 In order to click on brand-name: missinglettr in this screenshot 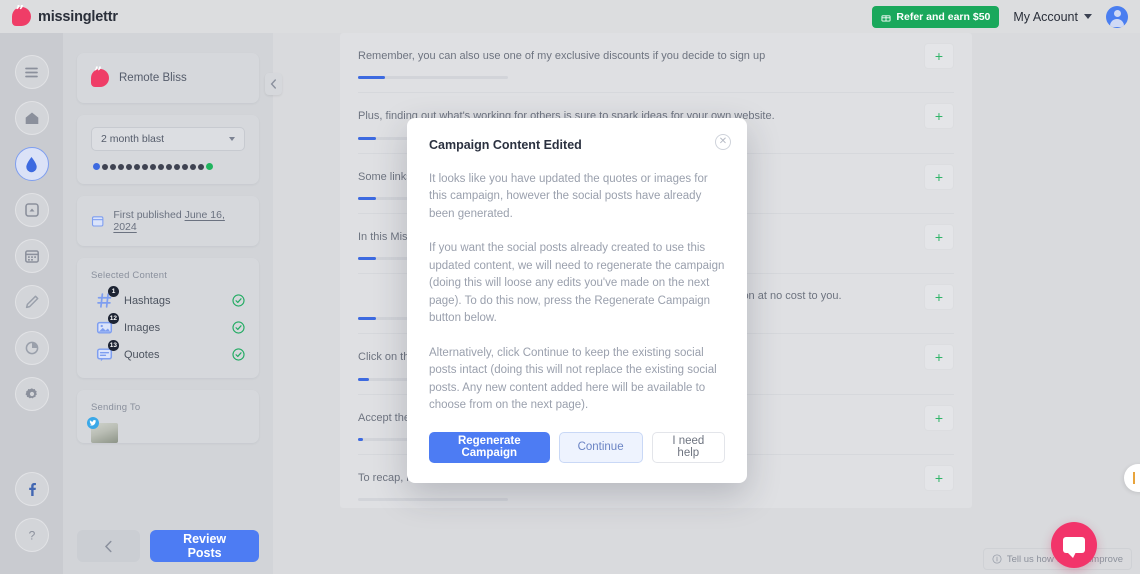, I will do `click(78, 16)`.